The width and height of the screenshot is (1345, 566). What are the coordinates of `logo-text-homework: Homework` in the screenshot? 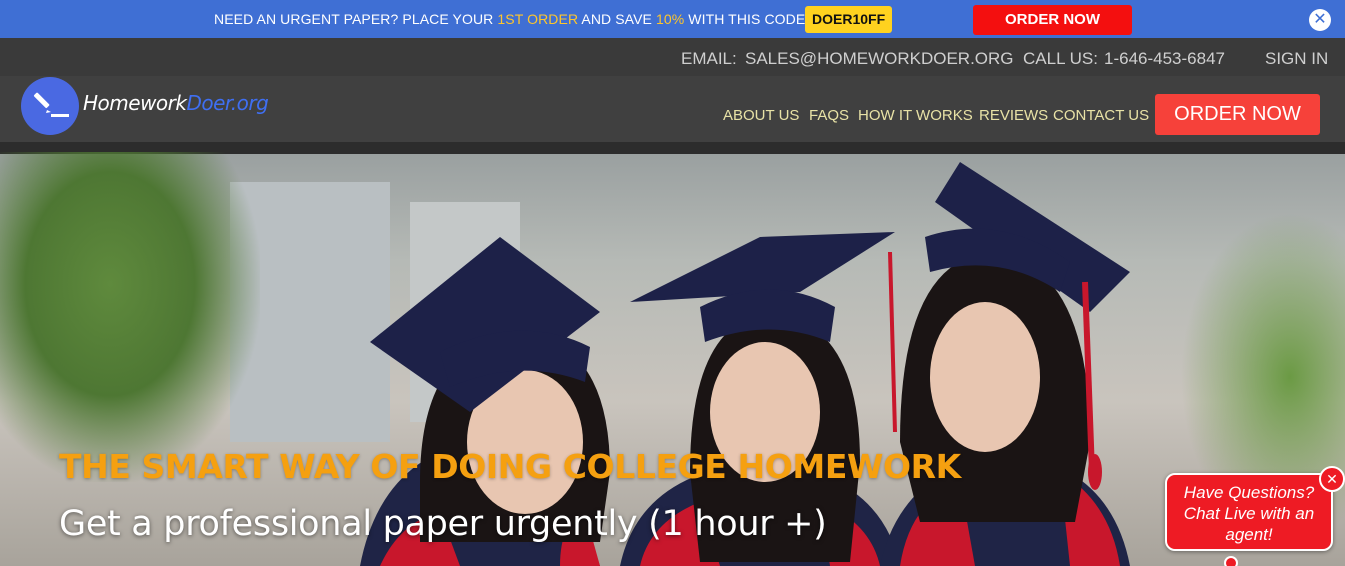 It's located at (135, 103).